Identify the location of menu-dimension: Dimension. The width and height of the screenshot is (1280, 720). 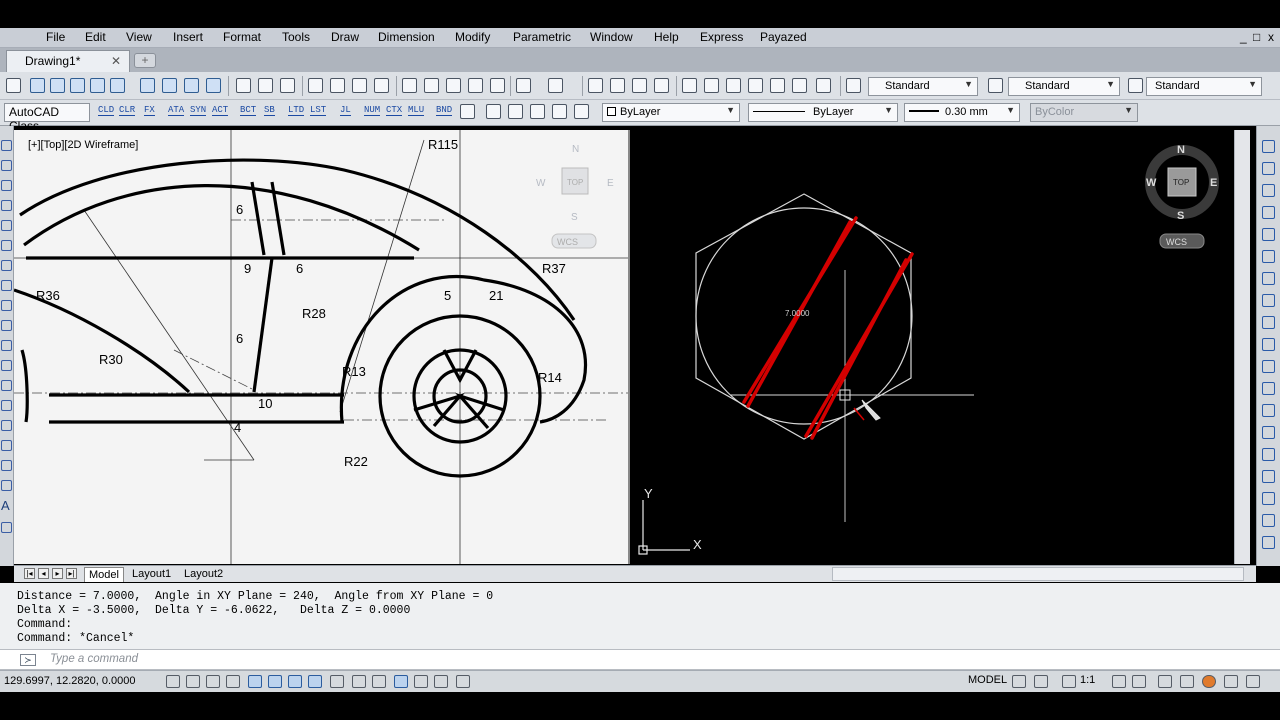
(406, 37).